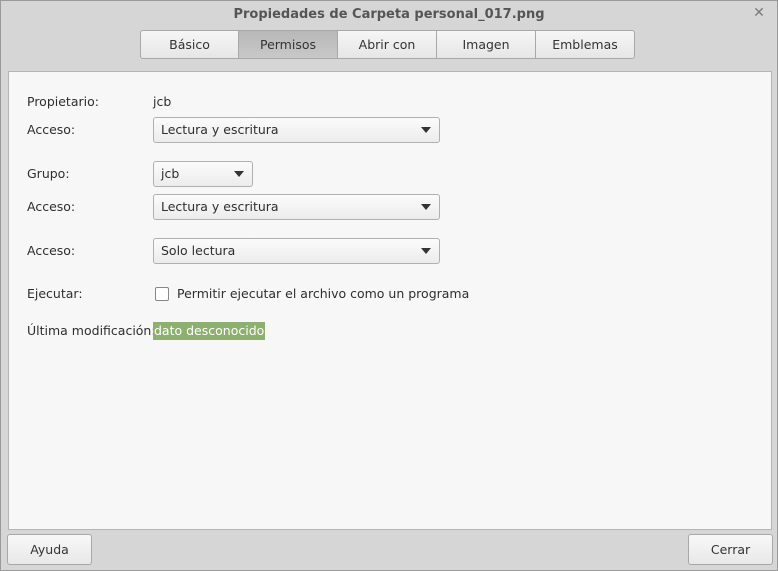 This screenshot has width=778, height=571. I want to click on execute-label: Ejecutar:, so click(55, 293).